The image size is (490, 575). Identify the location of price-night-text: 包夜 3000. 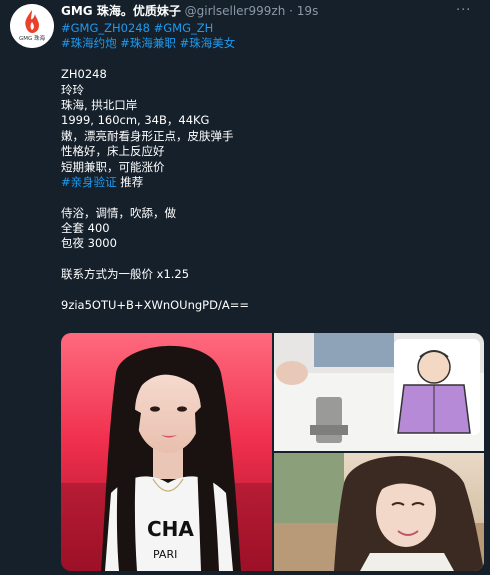
(89, 243).